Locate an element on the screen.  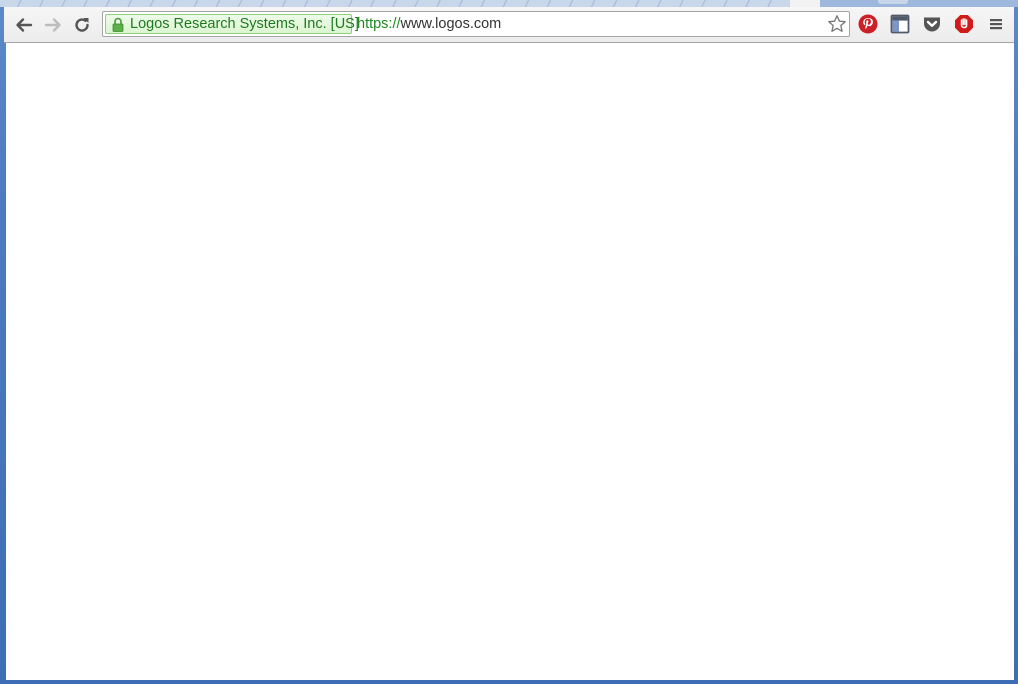
pocket-extension-button is located at coordinates (932, 24).